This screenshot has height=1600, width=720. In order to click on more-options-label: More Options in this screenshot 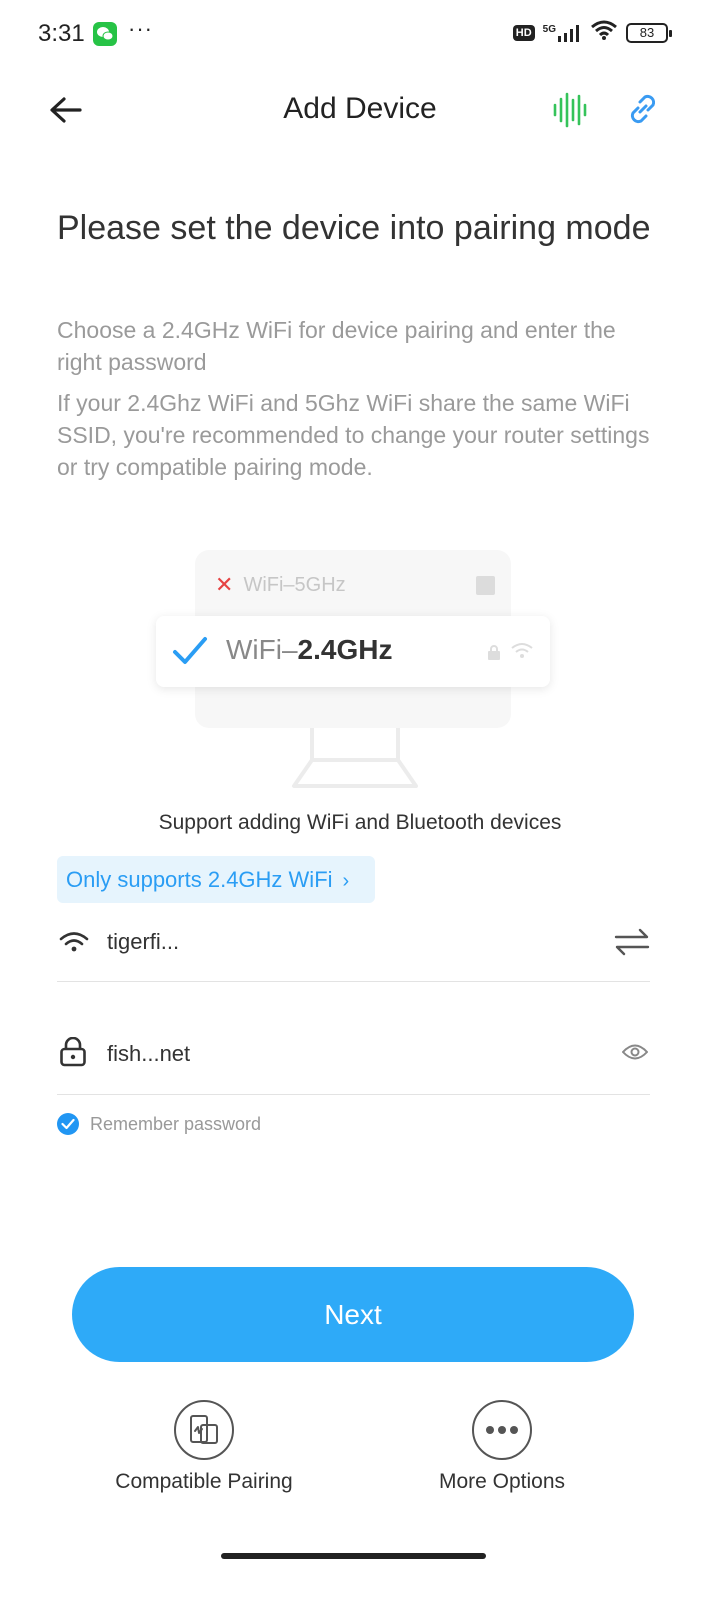, I will do `click(502, 1481)`.